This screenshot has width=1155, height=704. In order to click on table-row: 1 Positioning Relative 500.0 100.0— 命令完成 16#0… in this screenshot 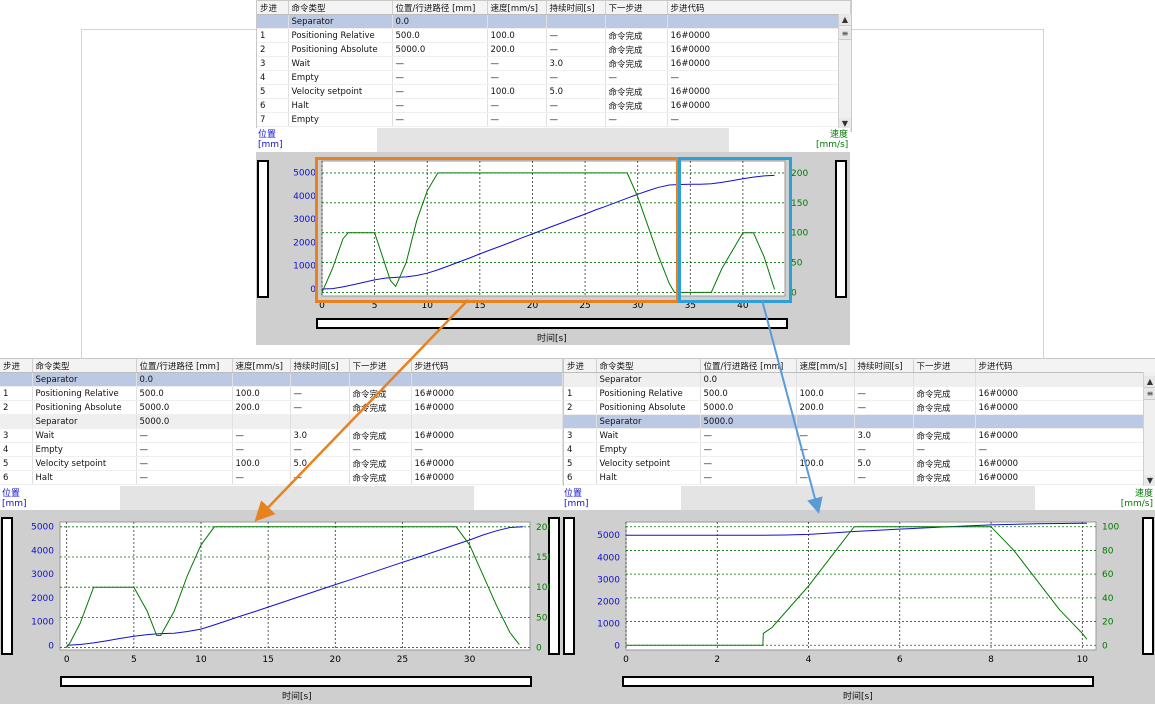, I will do `click(859, 393)`.